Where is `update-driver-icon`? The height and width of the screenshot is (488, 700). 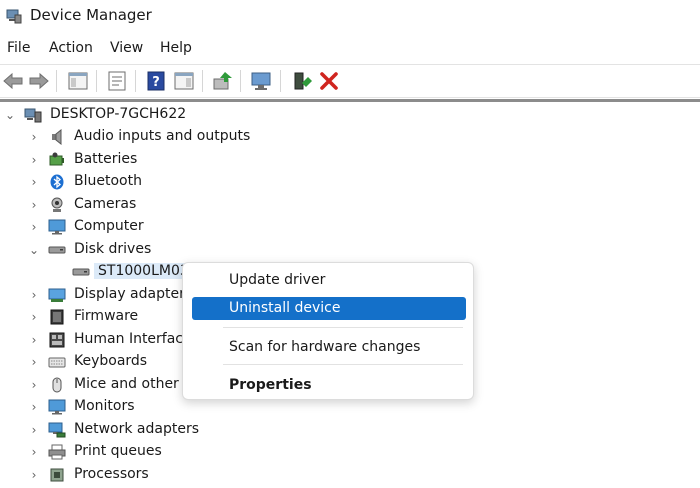 update-driver-icon is located at coordinates (223, 81).